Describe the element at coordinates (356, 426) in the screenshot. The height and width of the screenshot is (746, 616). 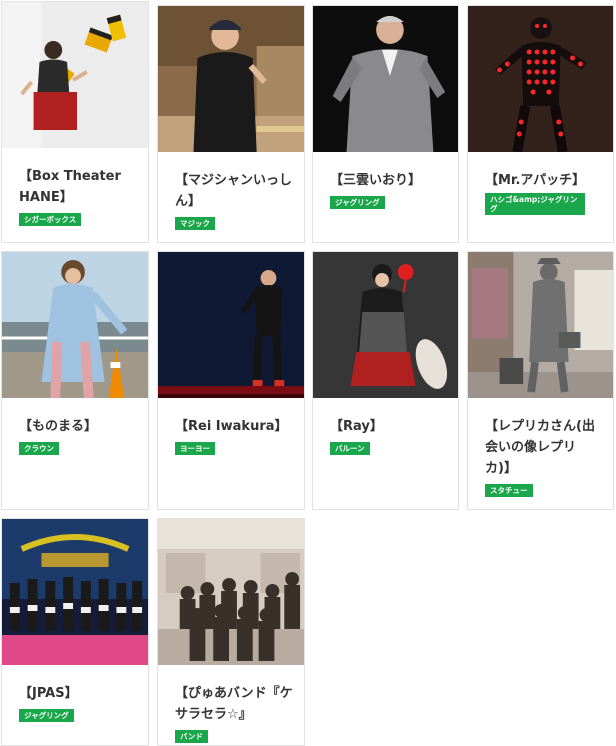
I see `performer-name-text: 【Ray】` at that location.